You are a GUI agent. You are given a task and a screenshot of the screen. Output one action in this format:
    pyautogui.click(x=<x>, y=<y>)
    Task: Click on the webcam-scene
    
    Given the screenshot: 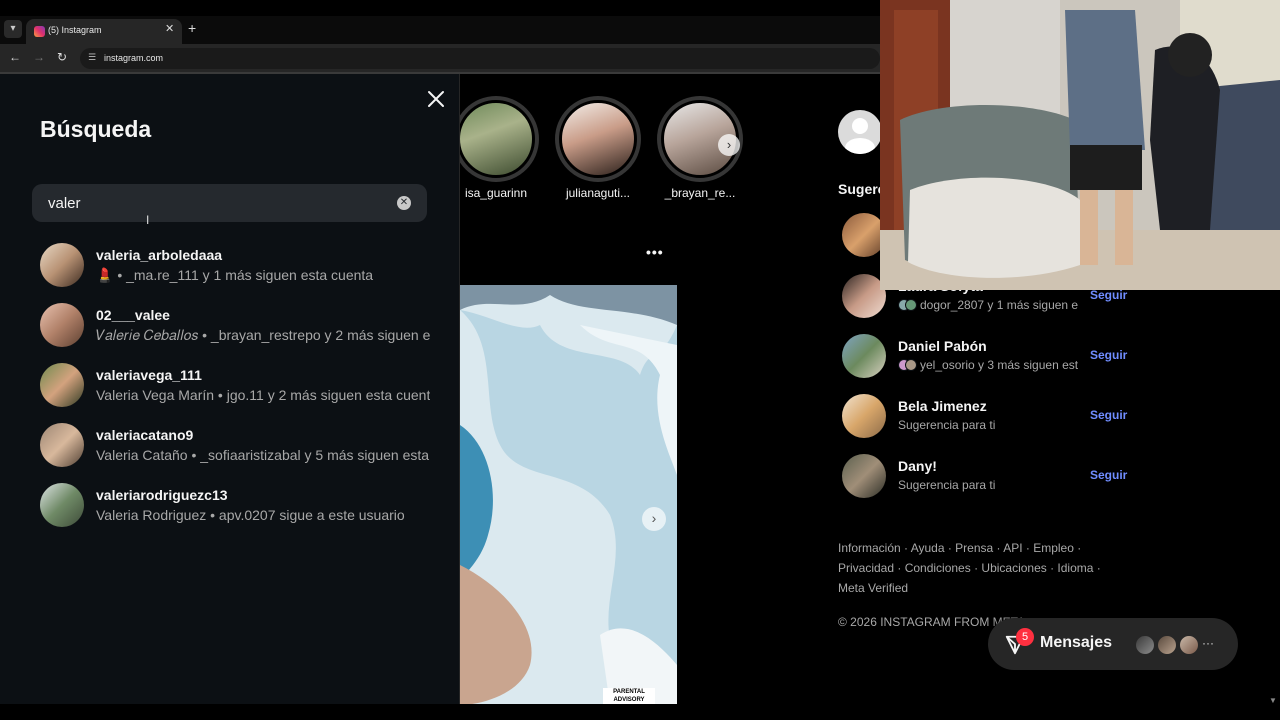 What is the action you would take?
    pyautogui.click(x=1080, y=145)
    